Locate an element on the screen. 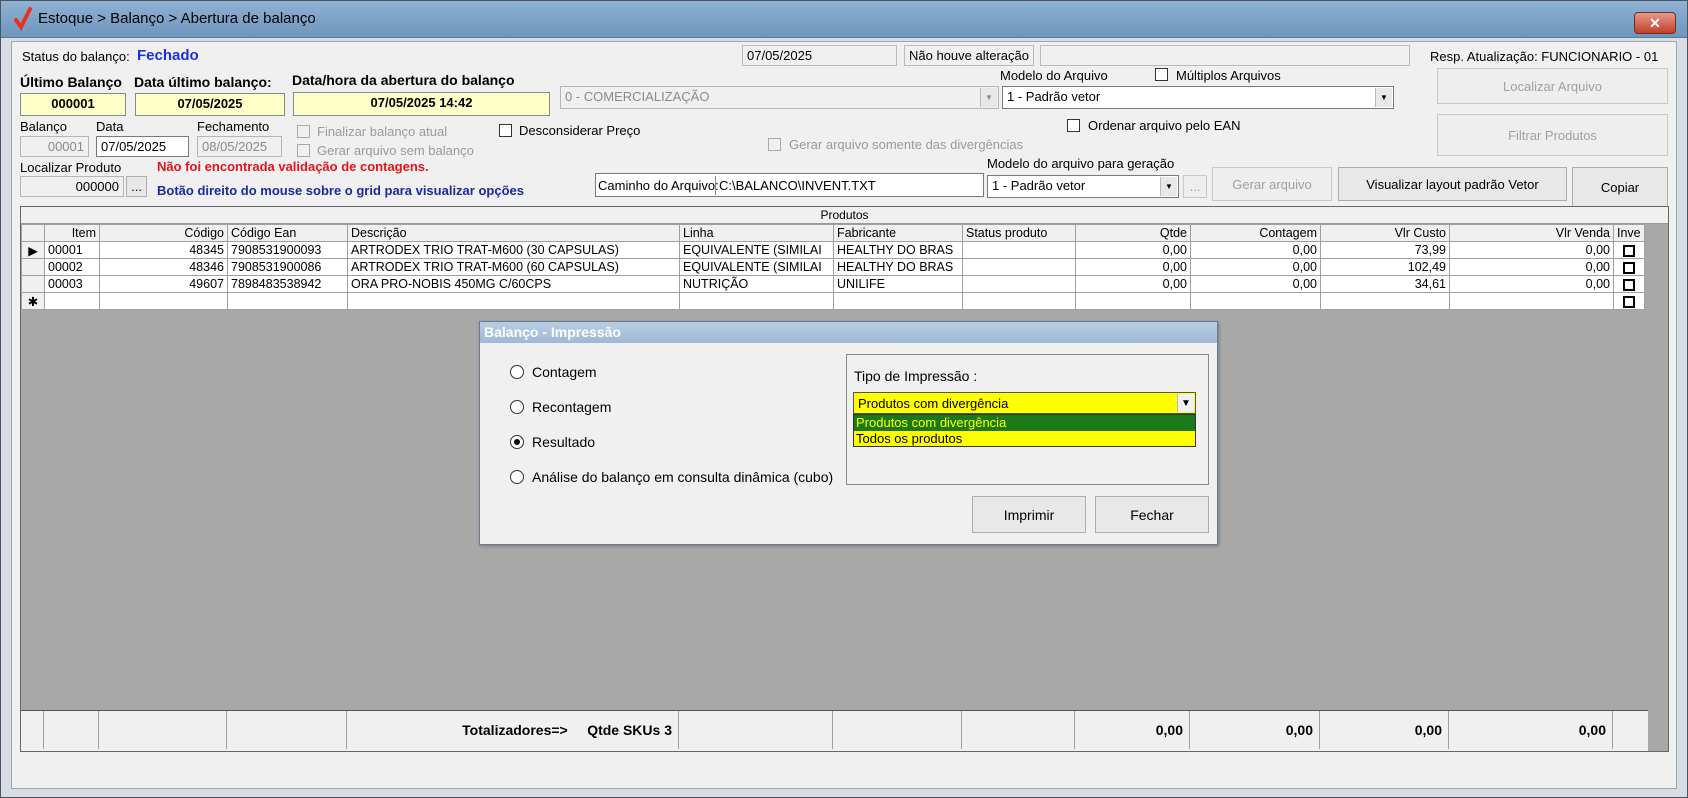  totals-cell is located at coordinates (32, 730).